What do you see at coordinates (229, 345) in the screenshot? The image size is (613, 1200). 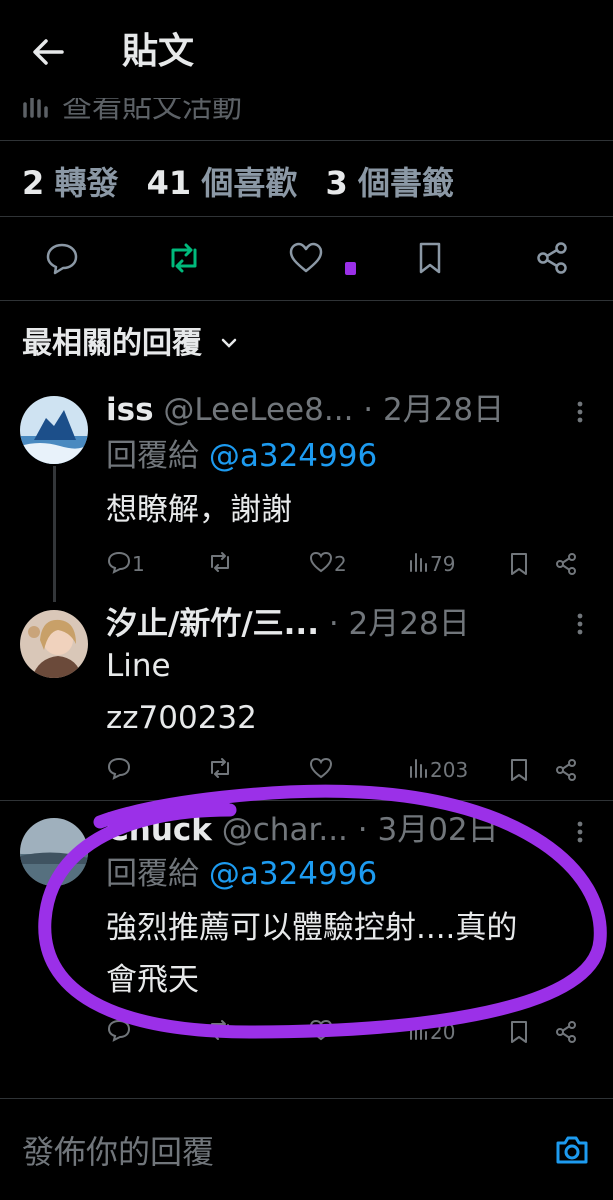 I see `chevron-down-icon` at bounding box center [229, 345].